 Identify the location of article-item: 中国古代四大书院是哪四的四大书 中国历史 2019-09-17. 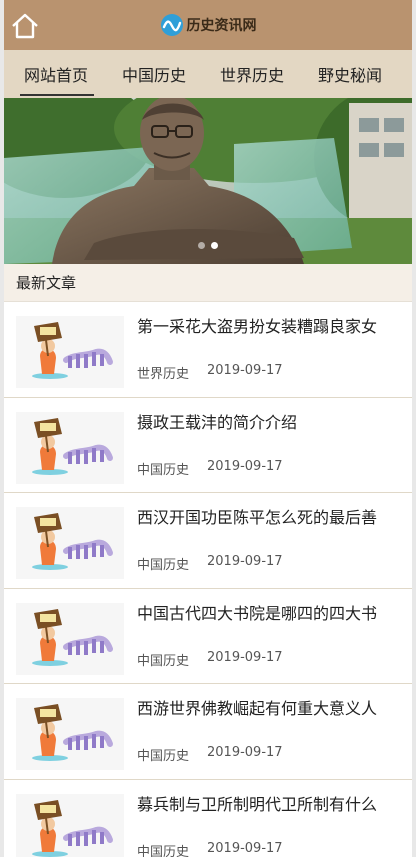
(208, 636).